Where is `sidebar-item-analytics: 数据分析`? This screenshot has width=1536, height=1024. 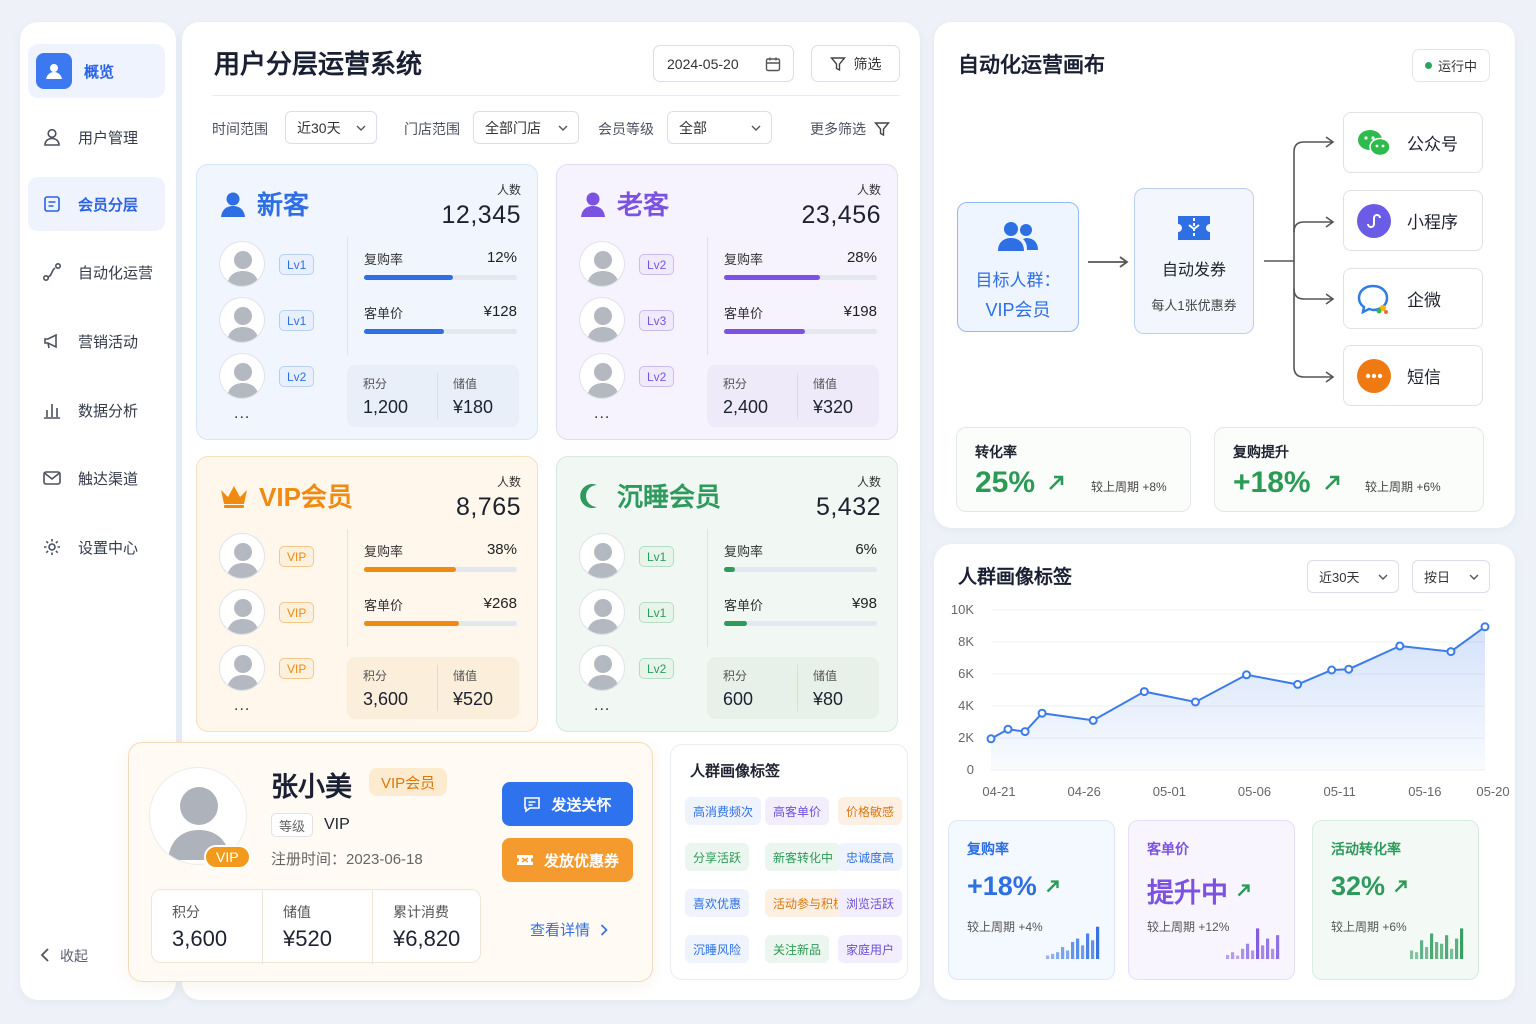
sidebar-item-analytics: 数据分析 is located at coordinates (96, 410).